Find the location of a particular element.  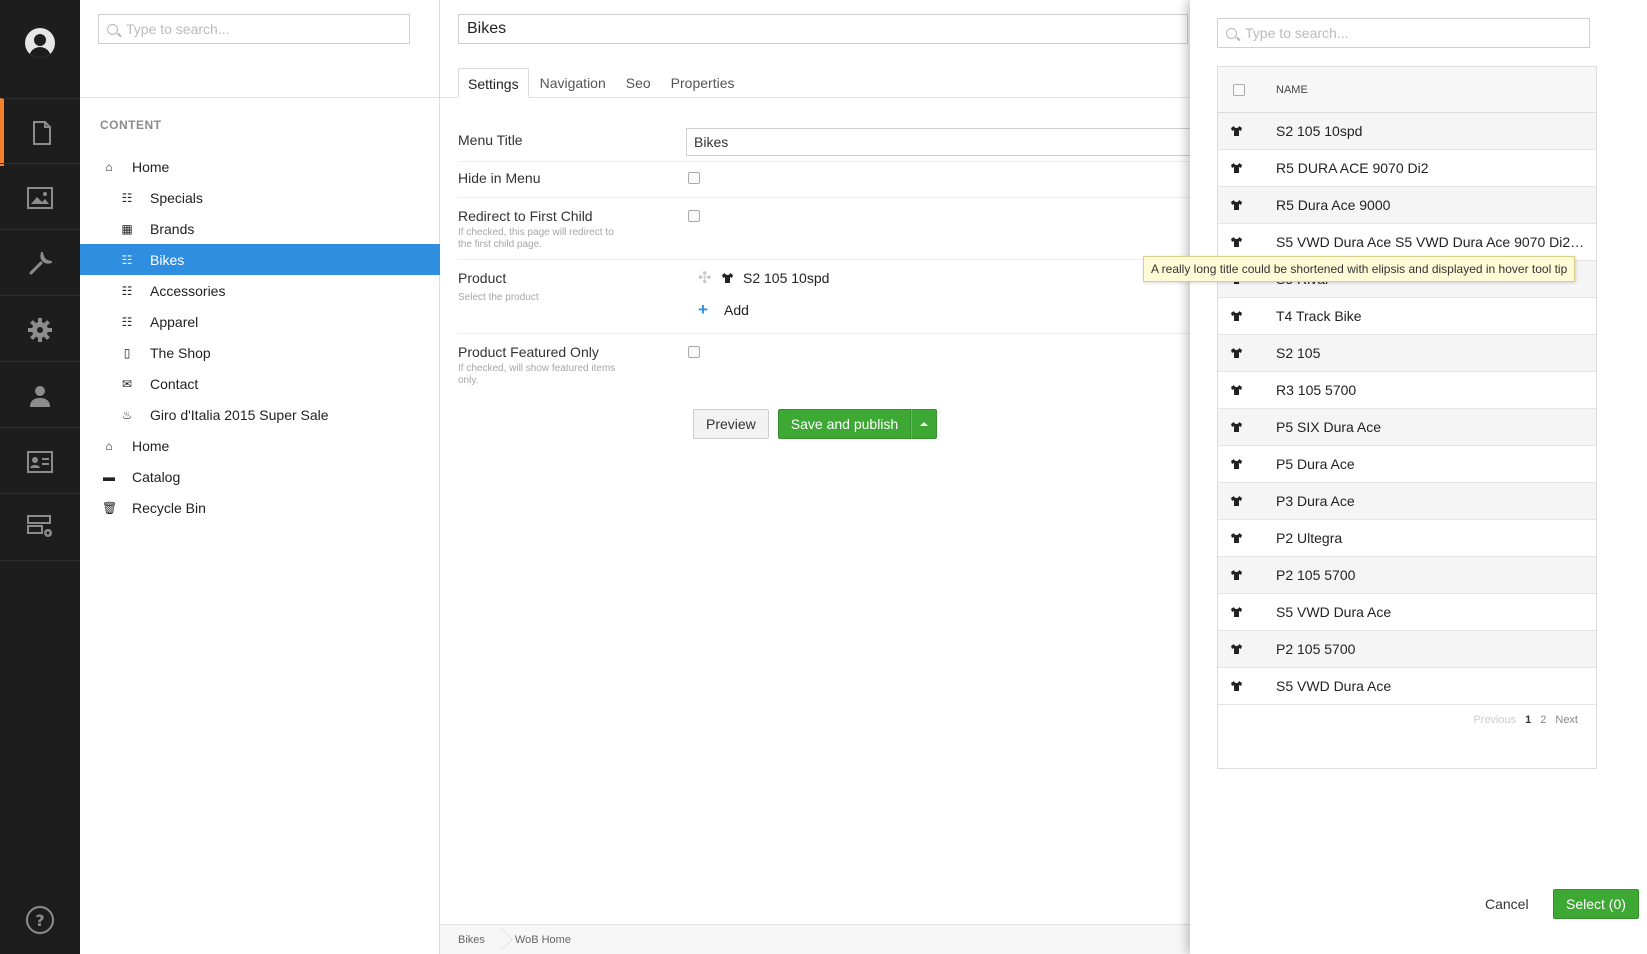

column-header-name: NAME is located at coordinates (1292, 90).